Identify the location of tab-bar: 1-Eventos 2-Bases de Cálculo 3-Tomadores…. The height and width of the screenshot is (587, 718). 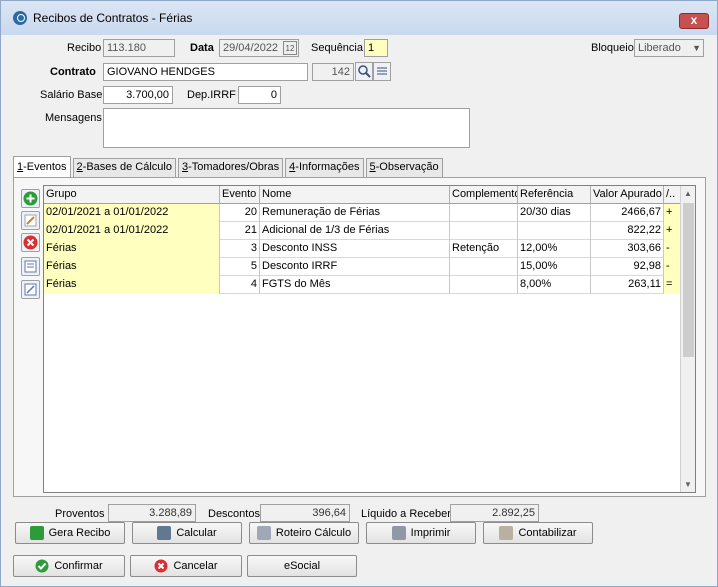
(229, 167).